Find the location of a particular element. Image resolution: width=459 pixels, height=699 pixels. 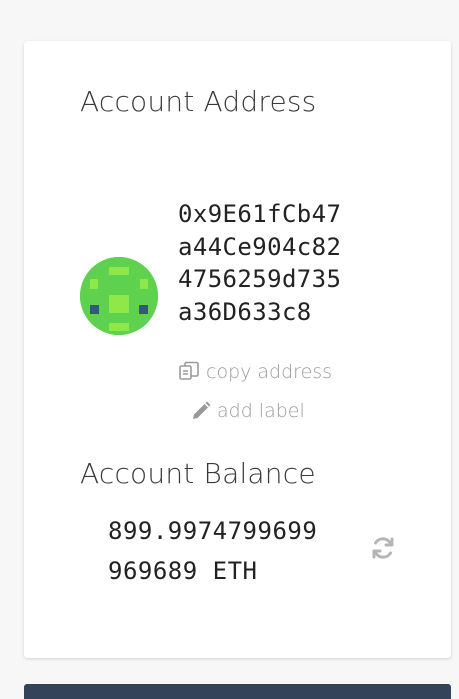

next-panel-header is located at coordinates (237, 691).